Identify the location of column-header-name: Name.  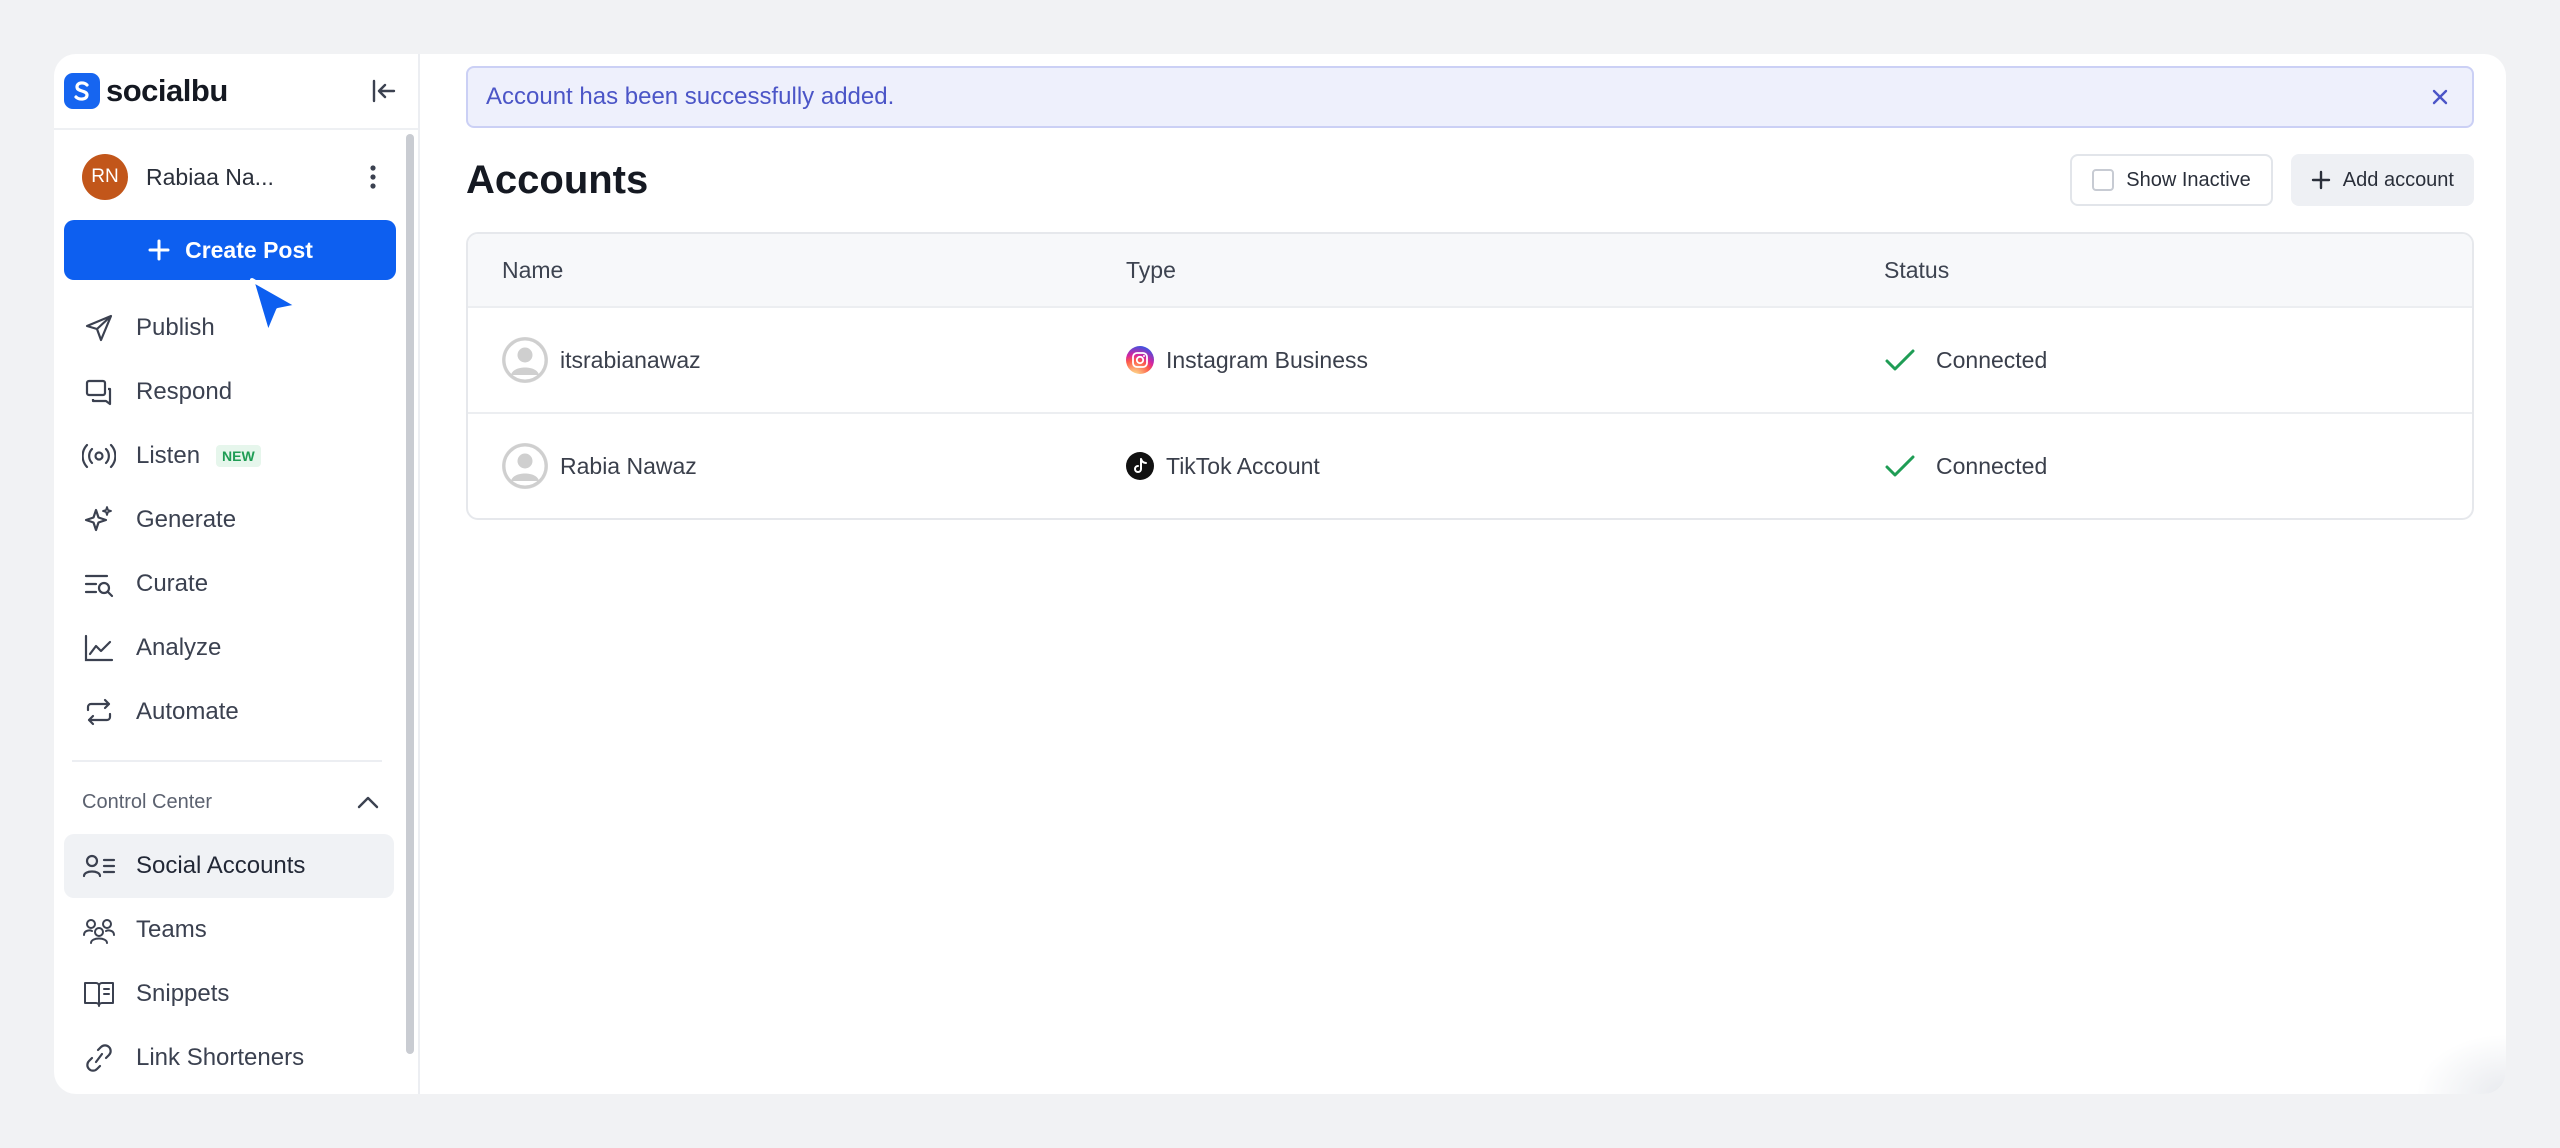
(533, 269).